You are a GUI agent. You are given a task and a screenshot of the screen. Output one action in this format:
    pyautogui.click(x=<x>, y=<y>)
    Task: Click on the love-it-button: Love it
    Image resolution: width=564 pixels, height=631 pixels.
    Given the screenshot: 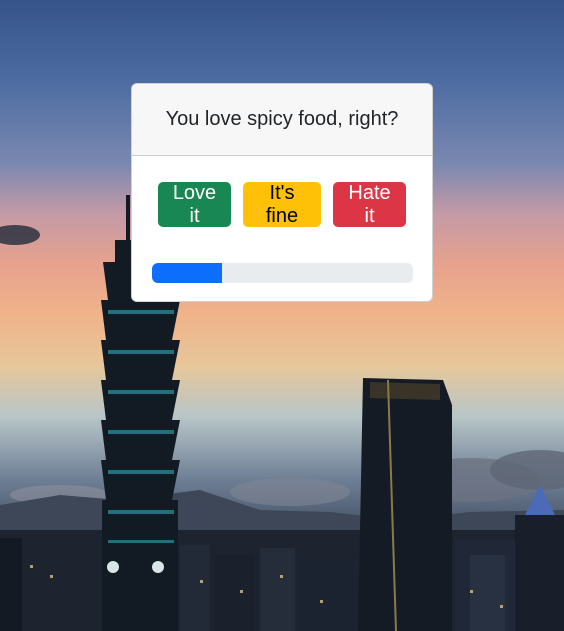 What is the action you would take?
    pyautogui.click(x=194, y=204)
    